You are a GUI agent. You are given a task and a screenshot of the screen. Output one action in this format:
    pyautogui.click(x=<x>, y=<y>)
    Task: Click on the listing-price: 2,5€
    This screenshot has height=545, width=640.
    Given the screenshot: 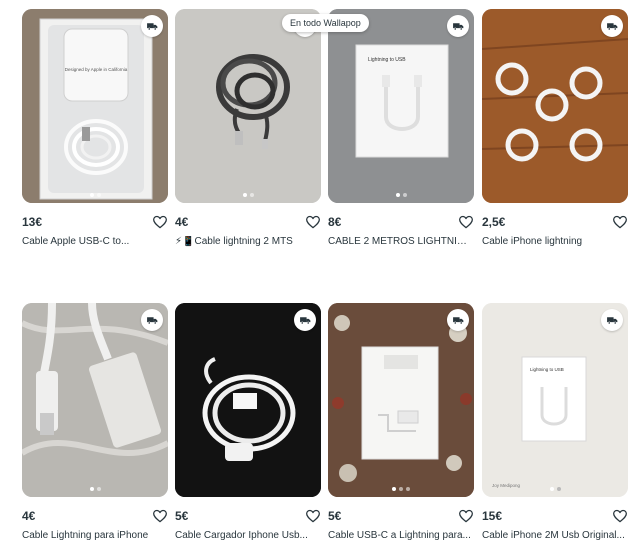 What is the action you would take?
    pyautogui.click(x=494, y=222)
    